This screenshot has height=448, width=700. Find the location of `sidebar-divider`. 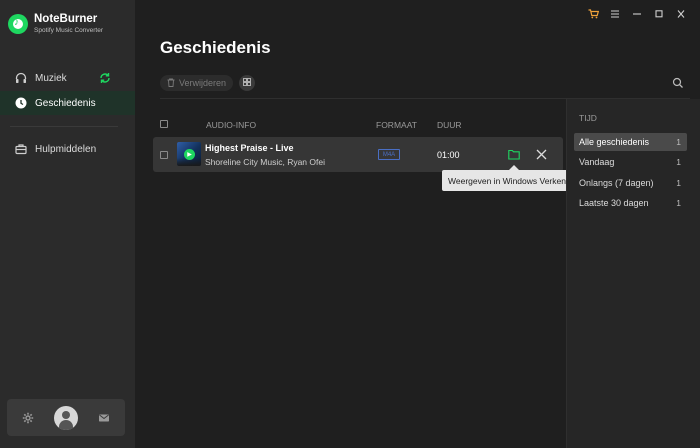

sidebar-divider is located at coordinates (64, 126).